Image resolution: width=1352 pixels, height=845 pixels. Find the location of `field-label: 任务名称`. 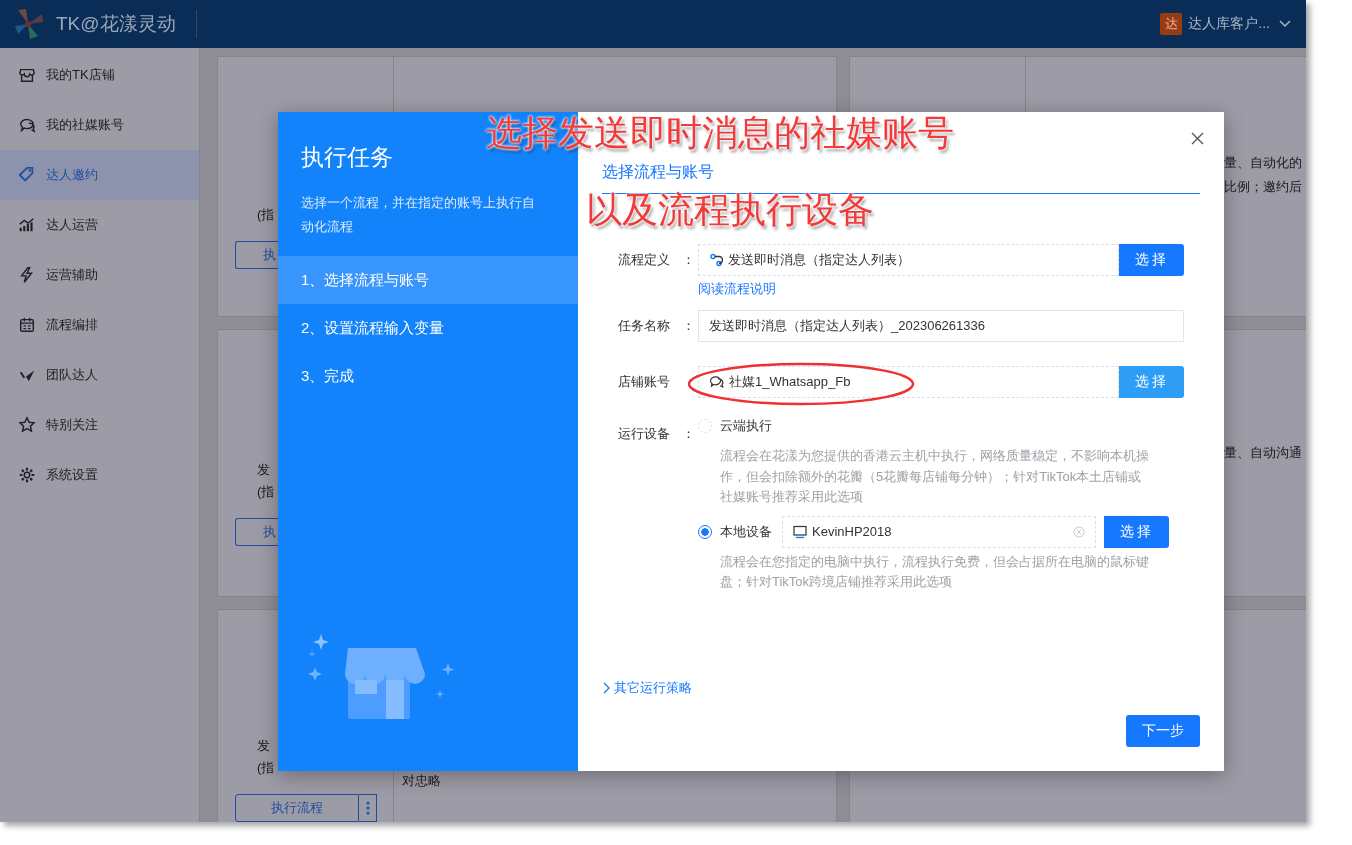

field-label: 任务名称 is located at coordinates (644, 326).